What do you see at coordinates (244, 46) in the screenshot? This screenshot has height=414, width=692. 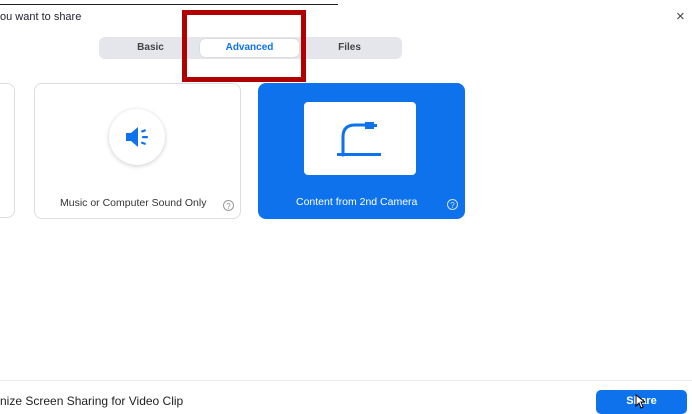 I see `annotation-highlight-box` at bounding box center [244, 46].